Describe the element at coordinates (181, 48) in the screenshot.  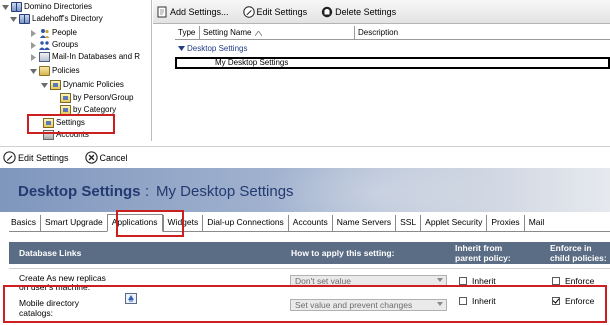
I see `category-collapse-icon` at that location.